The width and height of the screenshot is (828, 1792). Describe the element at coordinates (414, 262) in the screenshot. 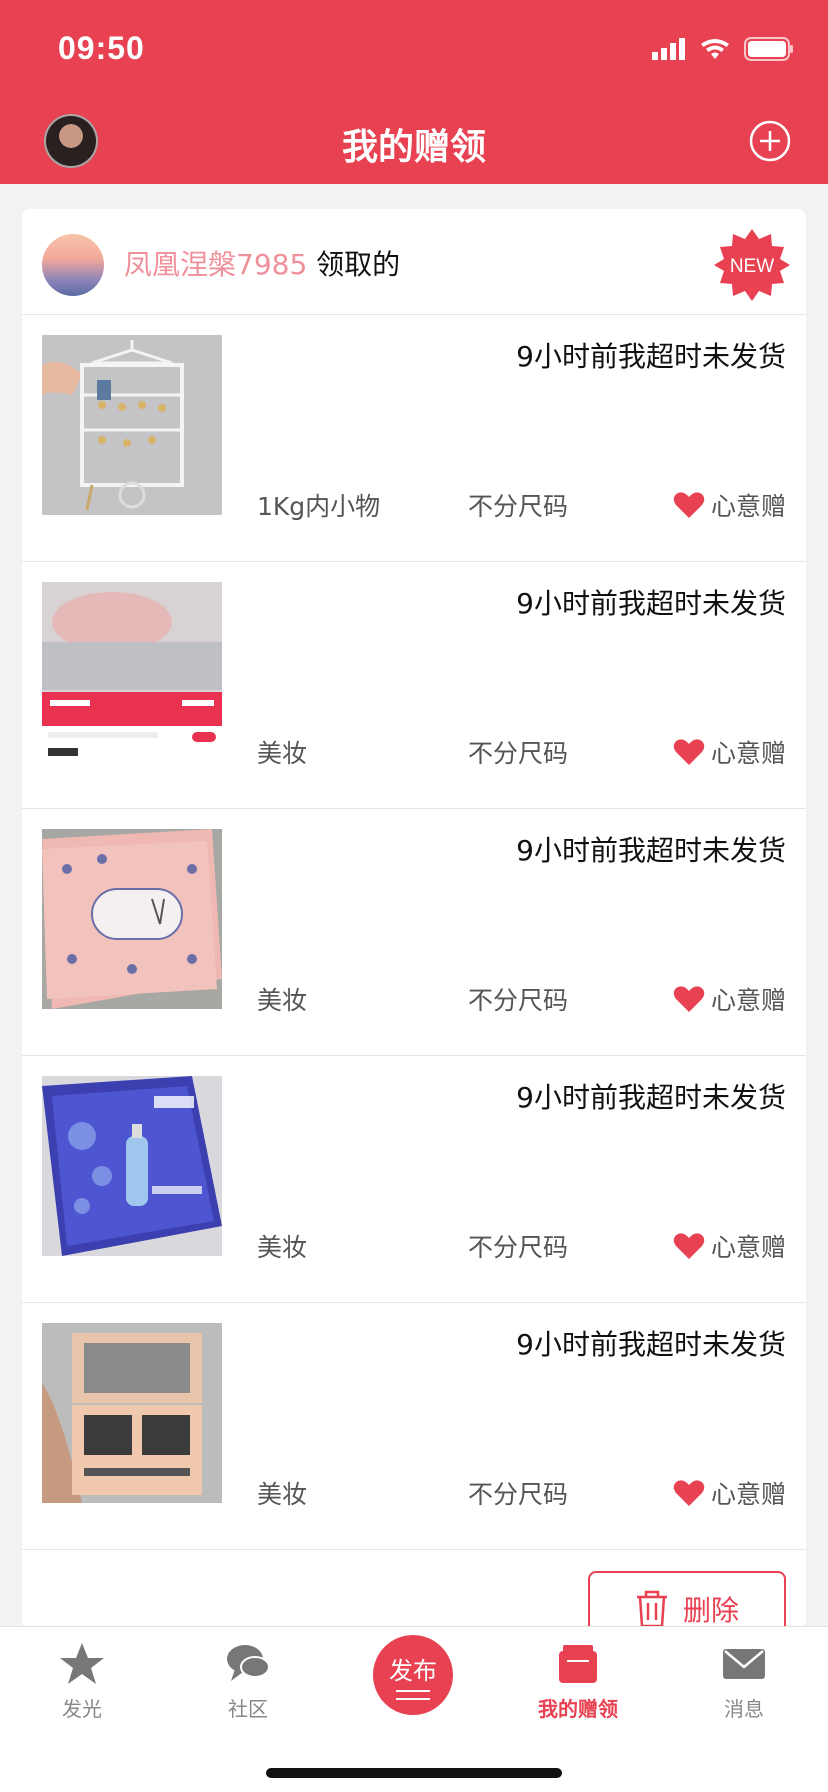

I see `giver-row: 凤凰涅槃7985 领取的 NEW` at that location.